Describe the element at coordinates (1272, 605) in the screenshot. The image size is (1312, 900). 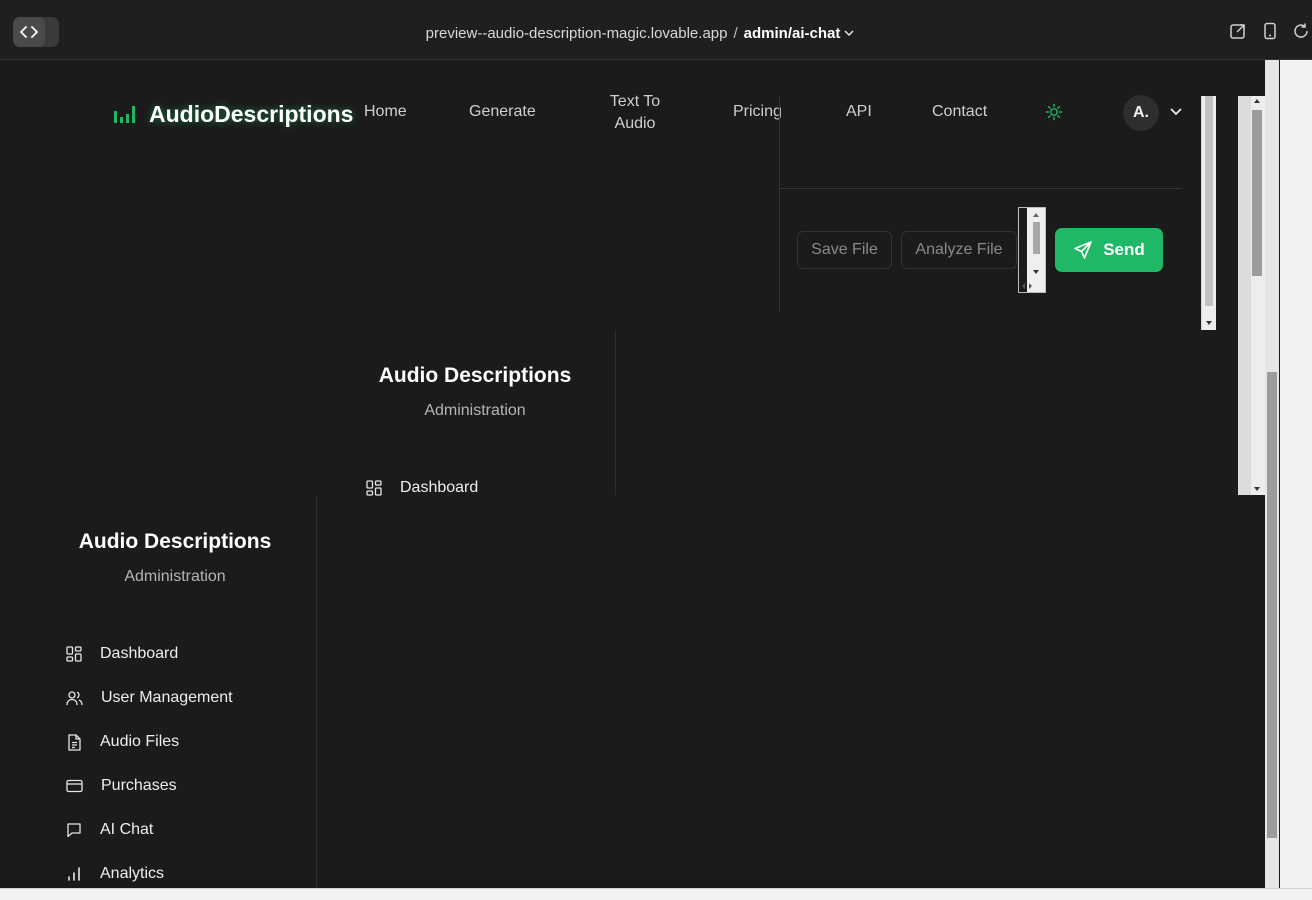
I see `page-scrollbar-thumb` at that location.